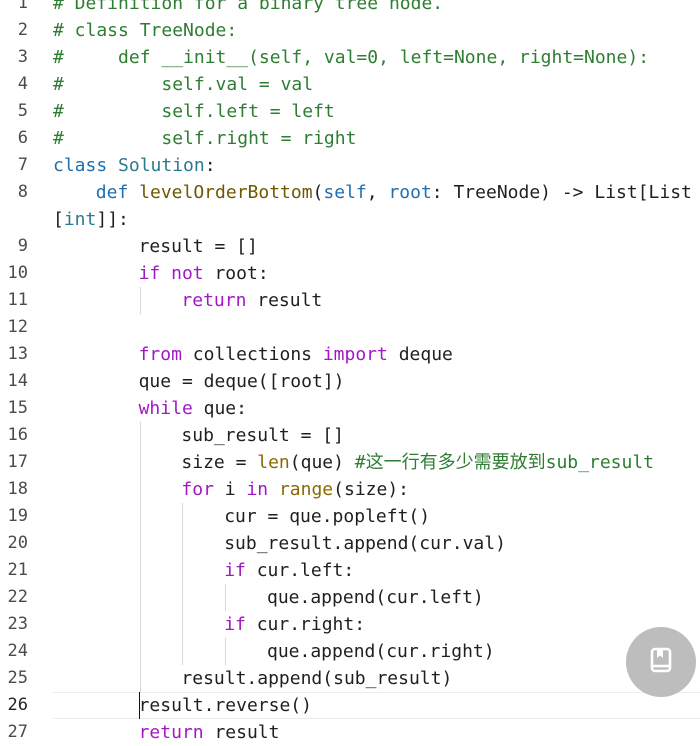 The width and height of the screenshot is (700, 746). I want to click on code-token: return, so click(219, 300).